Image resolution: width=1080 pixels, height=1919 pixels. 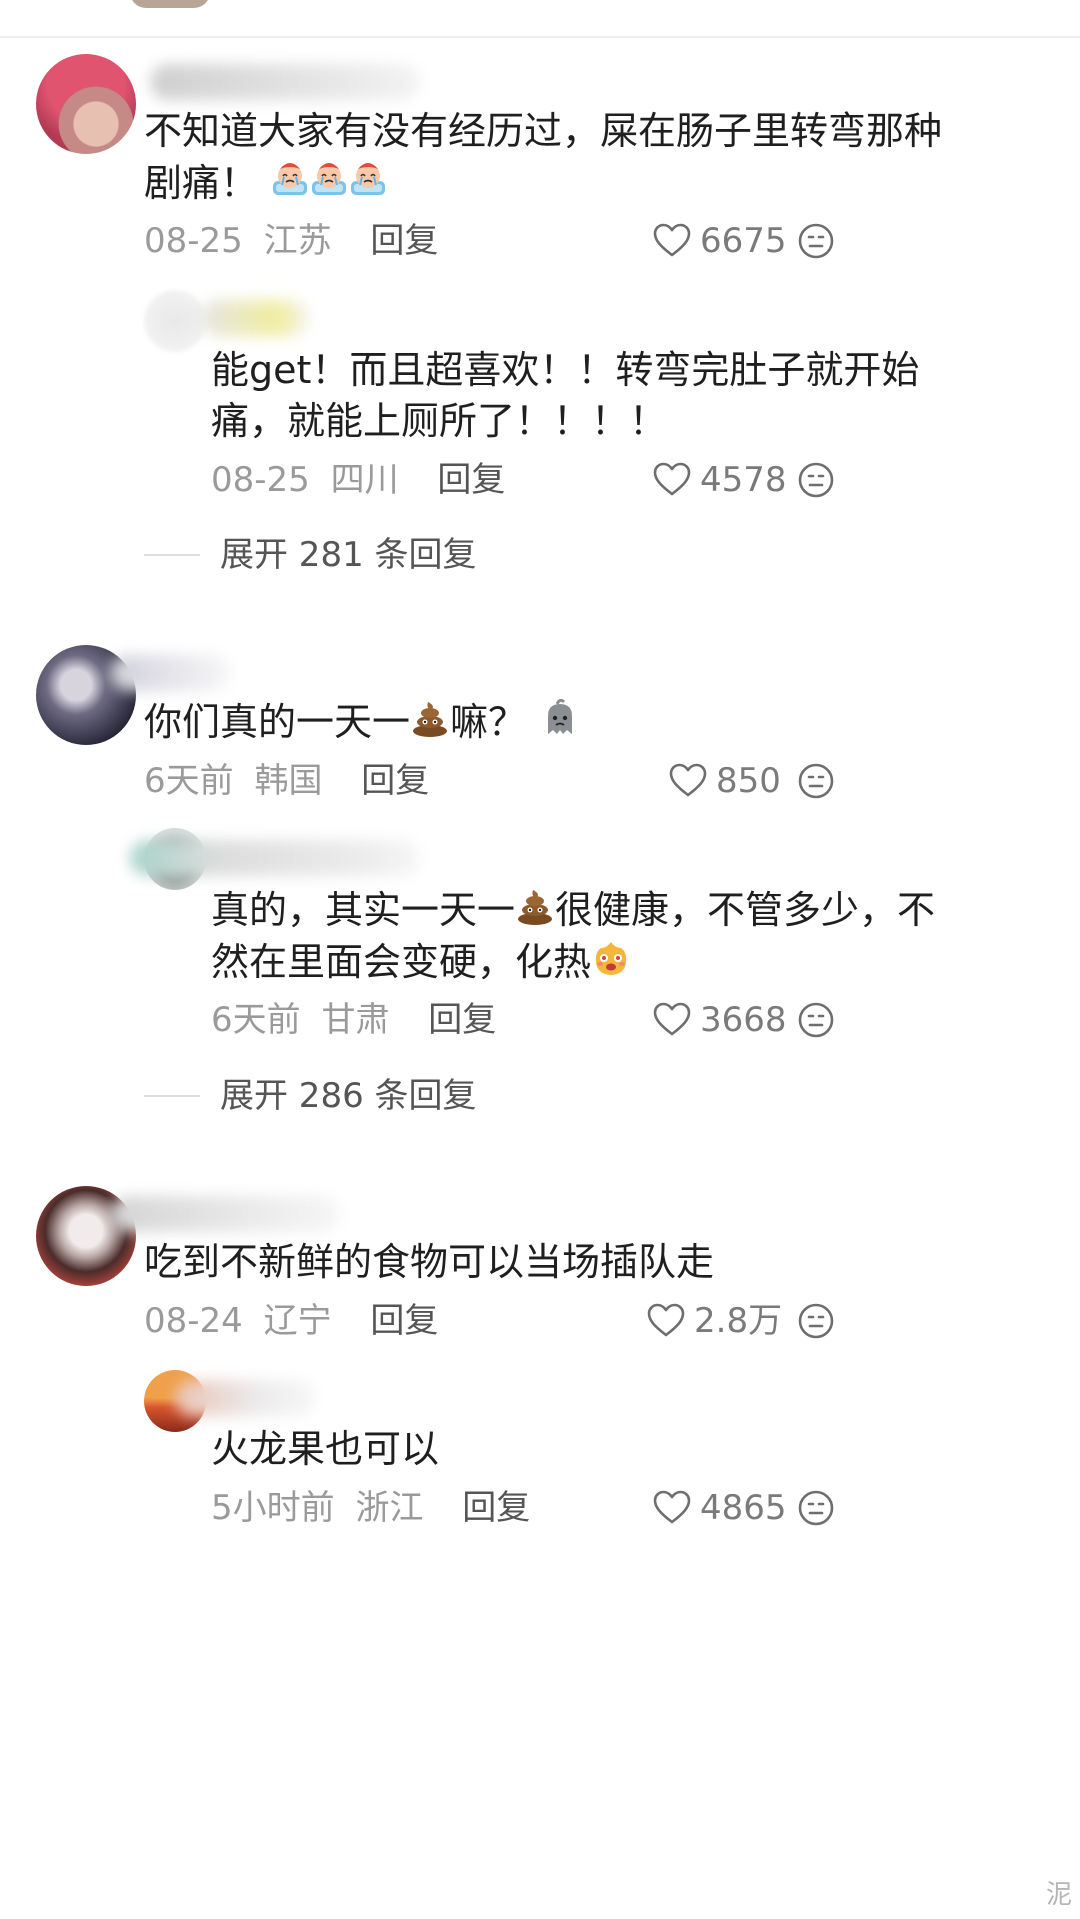 I want to click on reply-1-dislike-button, so click(x=816, y=482).